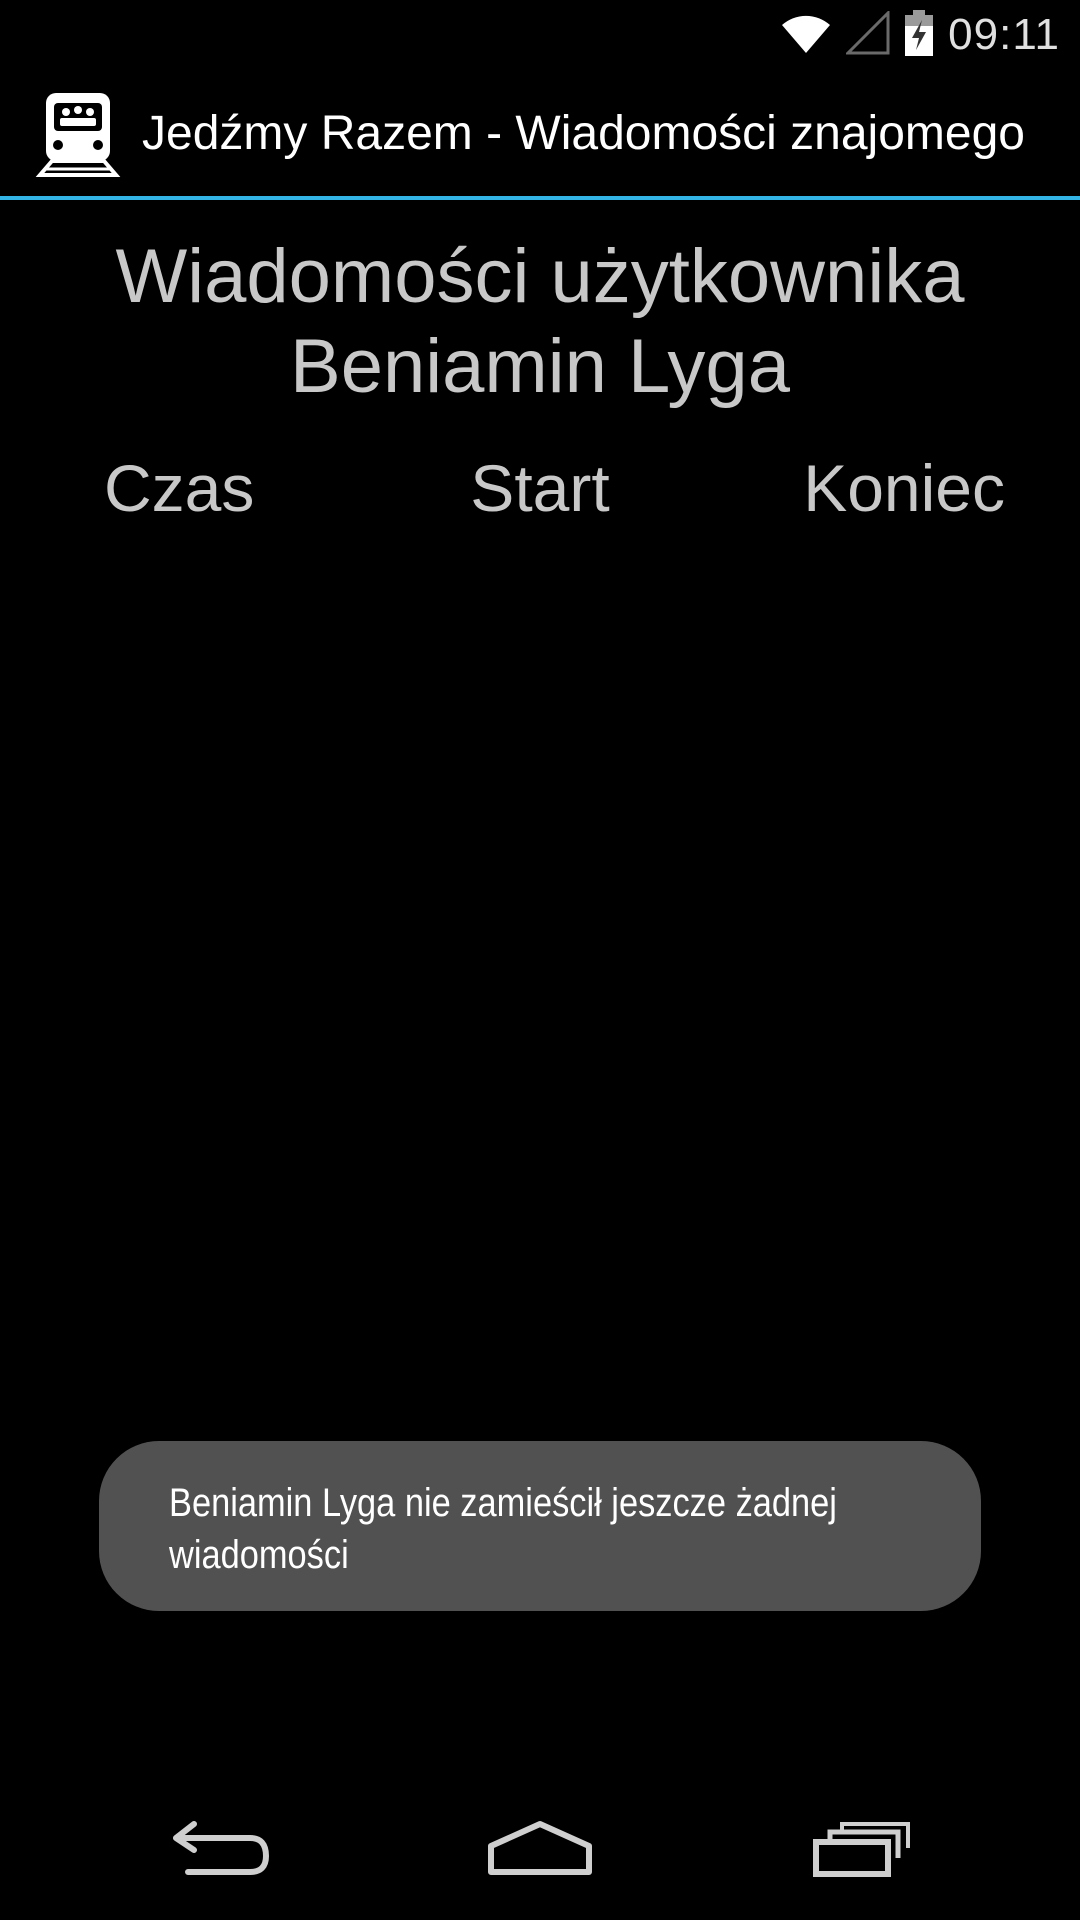 This screenshot has height=1920, width=1080. Describe the element at coordinates (867, 34) in the screenshot. I see `cell-signal-icon` at that location.